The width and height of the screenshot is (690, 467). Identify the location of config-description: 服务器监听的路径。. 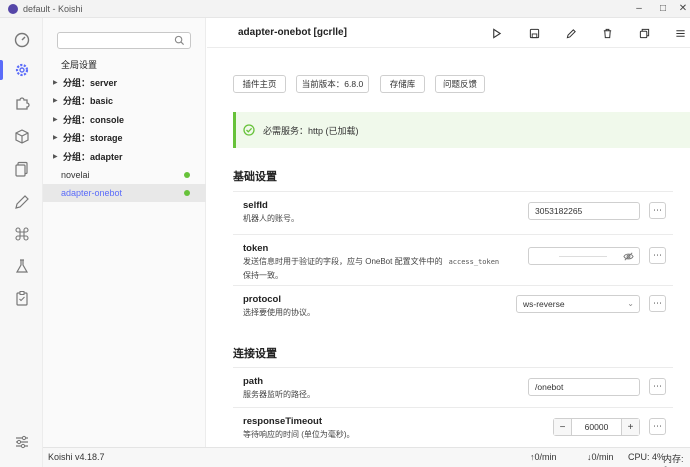
(279, 394).